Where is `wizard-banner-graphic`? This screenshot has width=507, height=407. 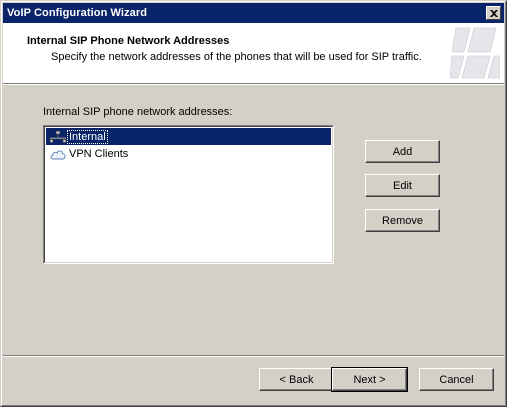 wizard-banner-graphic is located at coordinates (475, 53).